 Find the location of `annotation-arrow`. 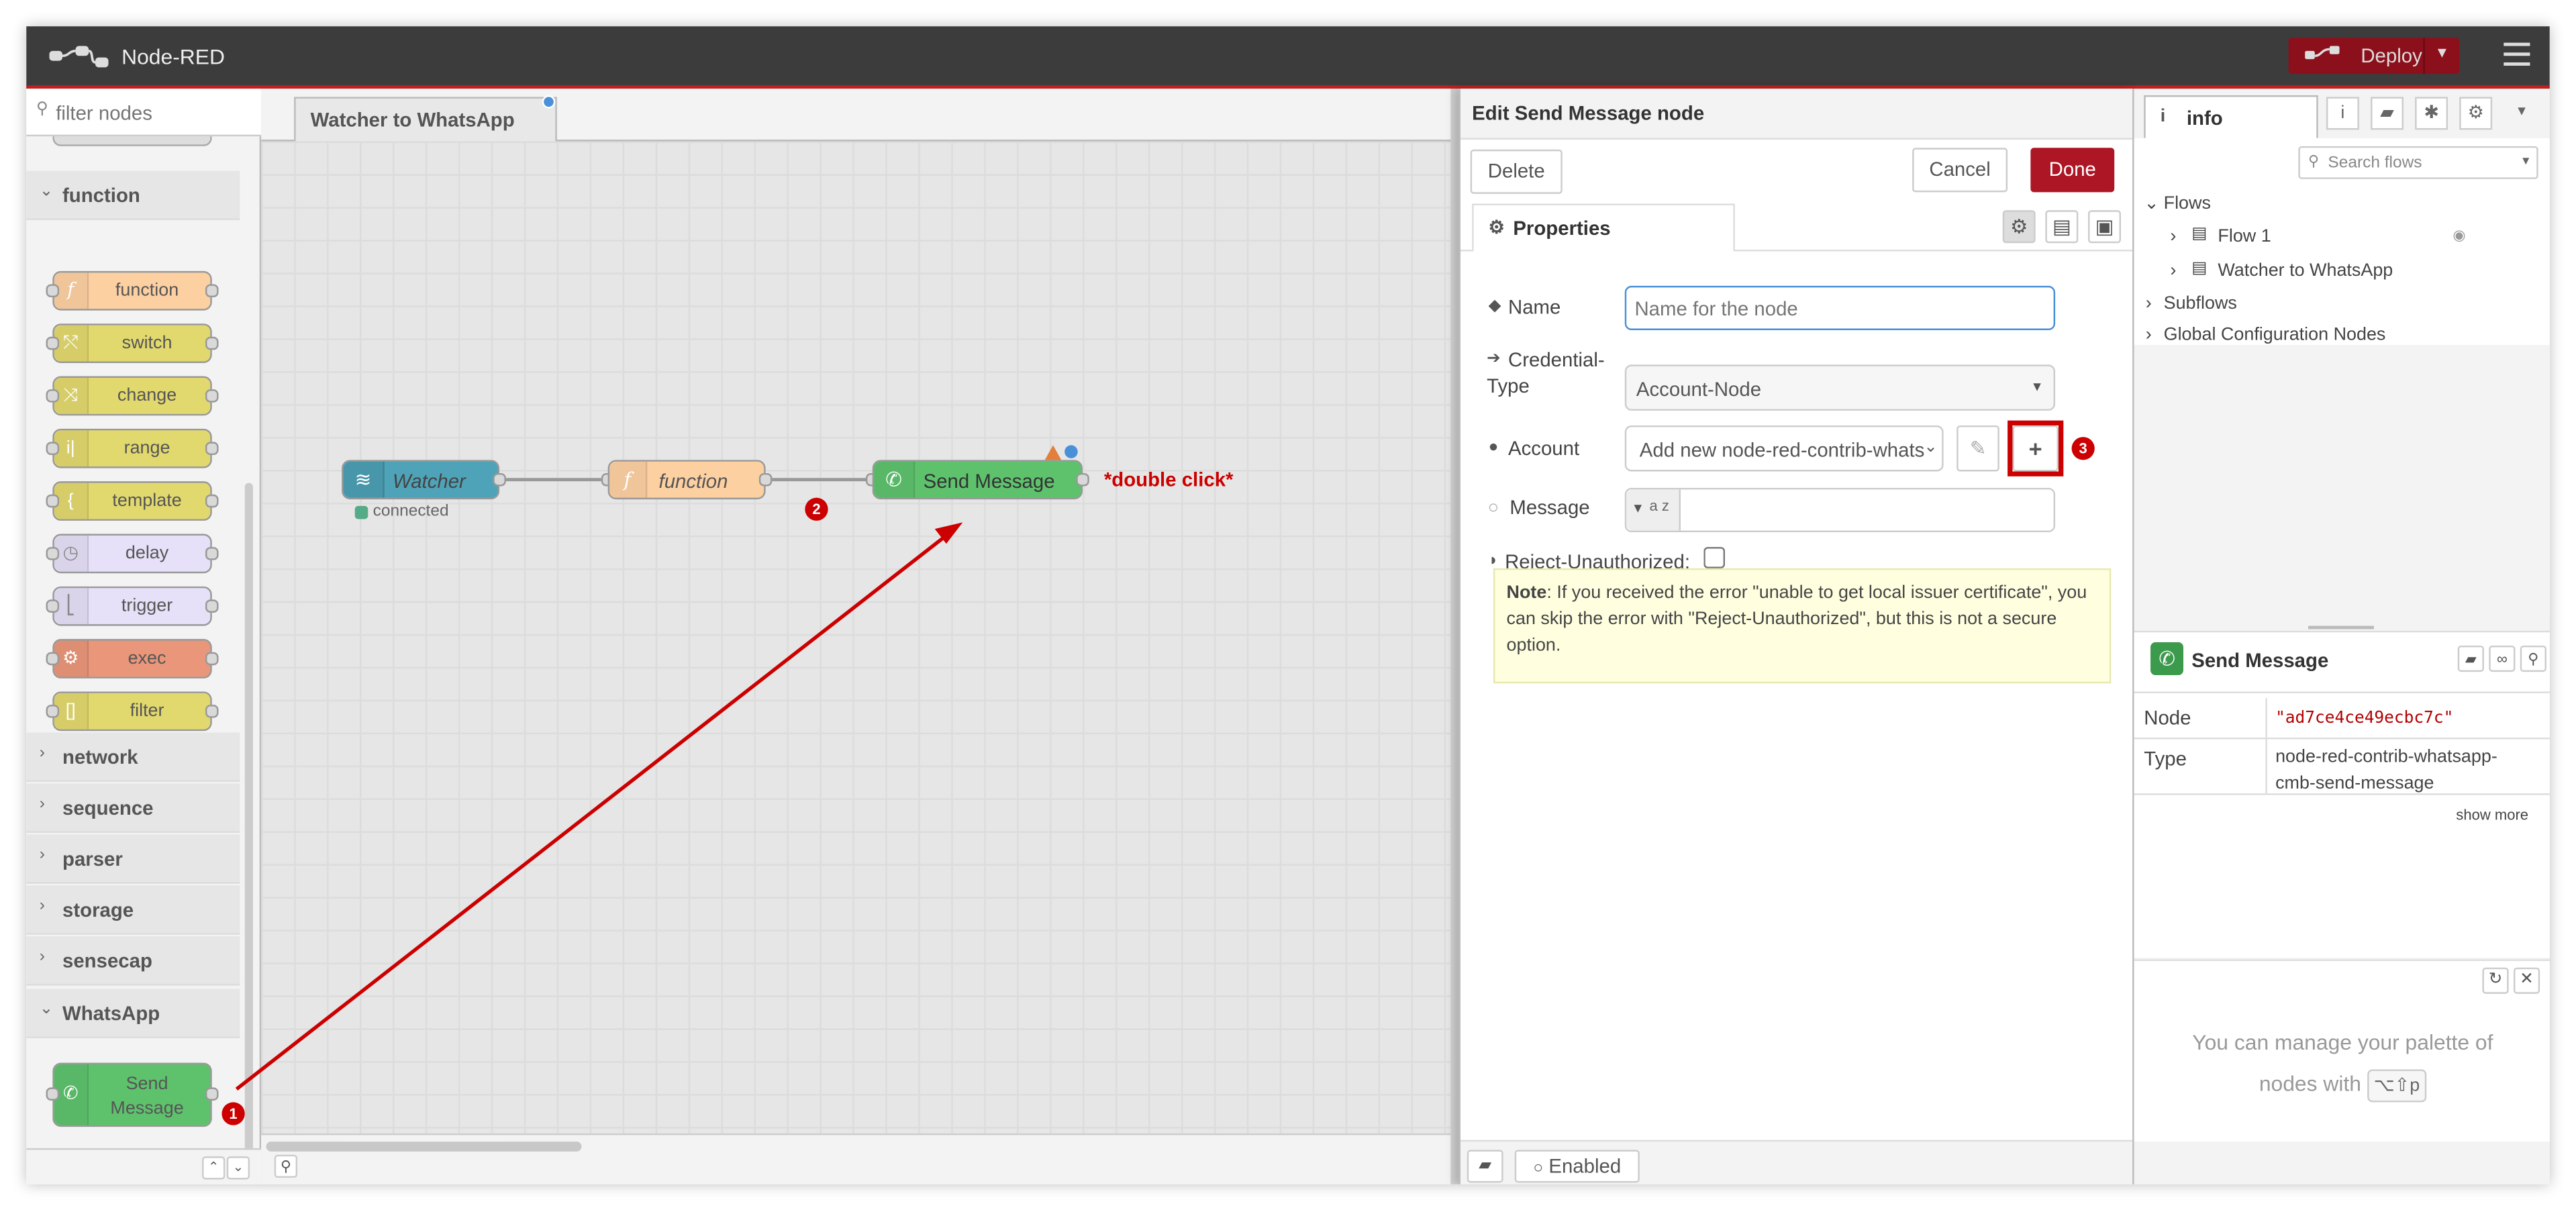

annotation-arrow is located at coordinates (599, 806).